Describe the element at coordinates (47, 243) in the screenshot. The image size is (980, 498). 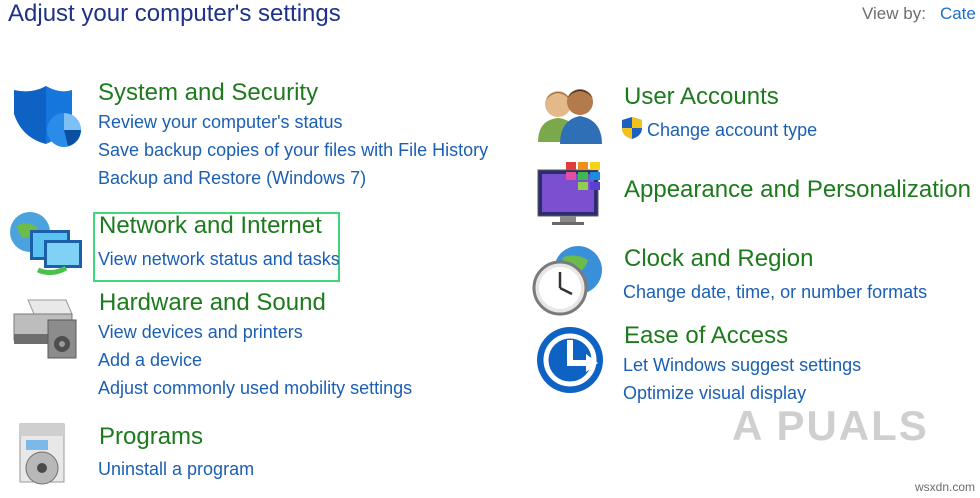
I see `network-globe-icon` at that location.